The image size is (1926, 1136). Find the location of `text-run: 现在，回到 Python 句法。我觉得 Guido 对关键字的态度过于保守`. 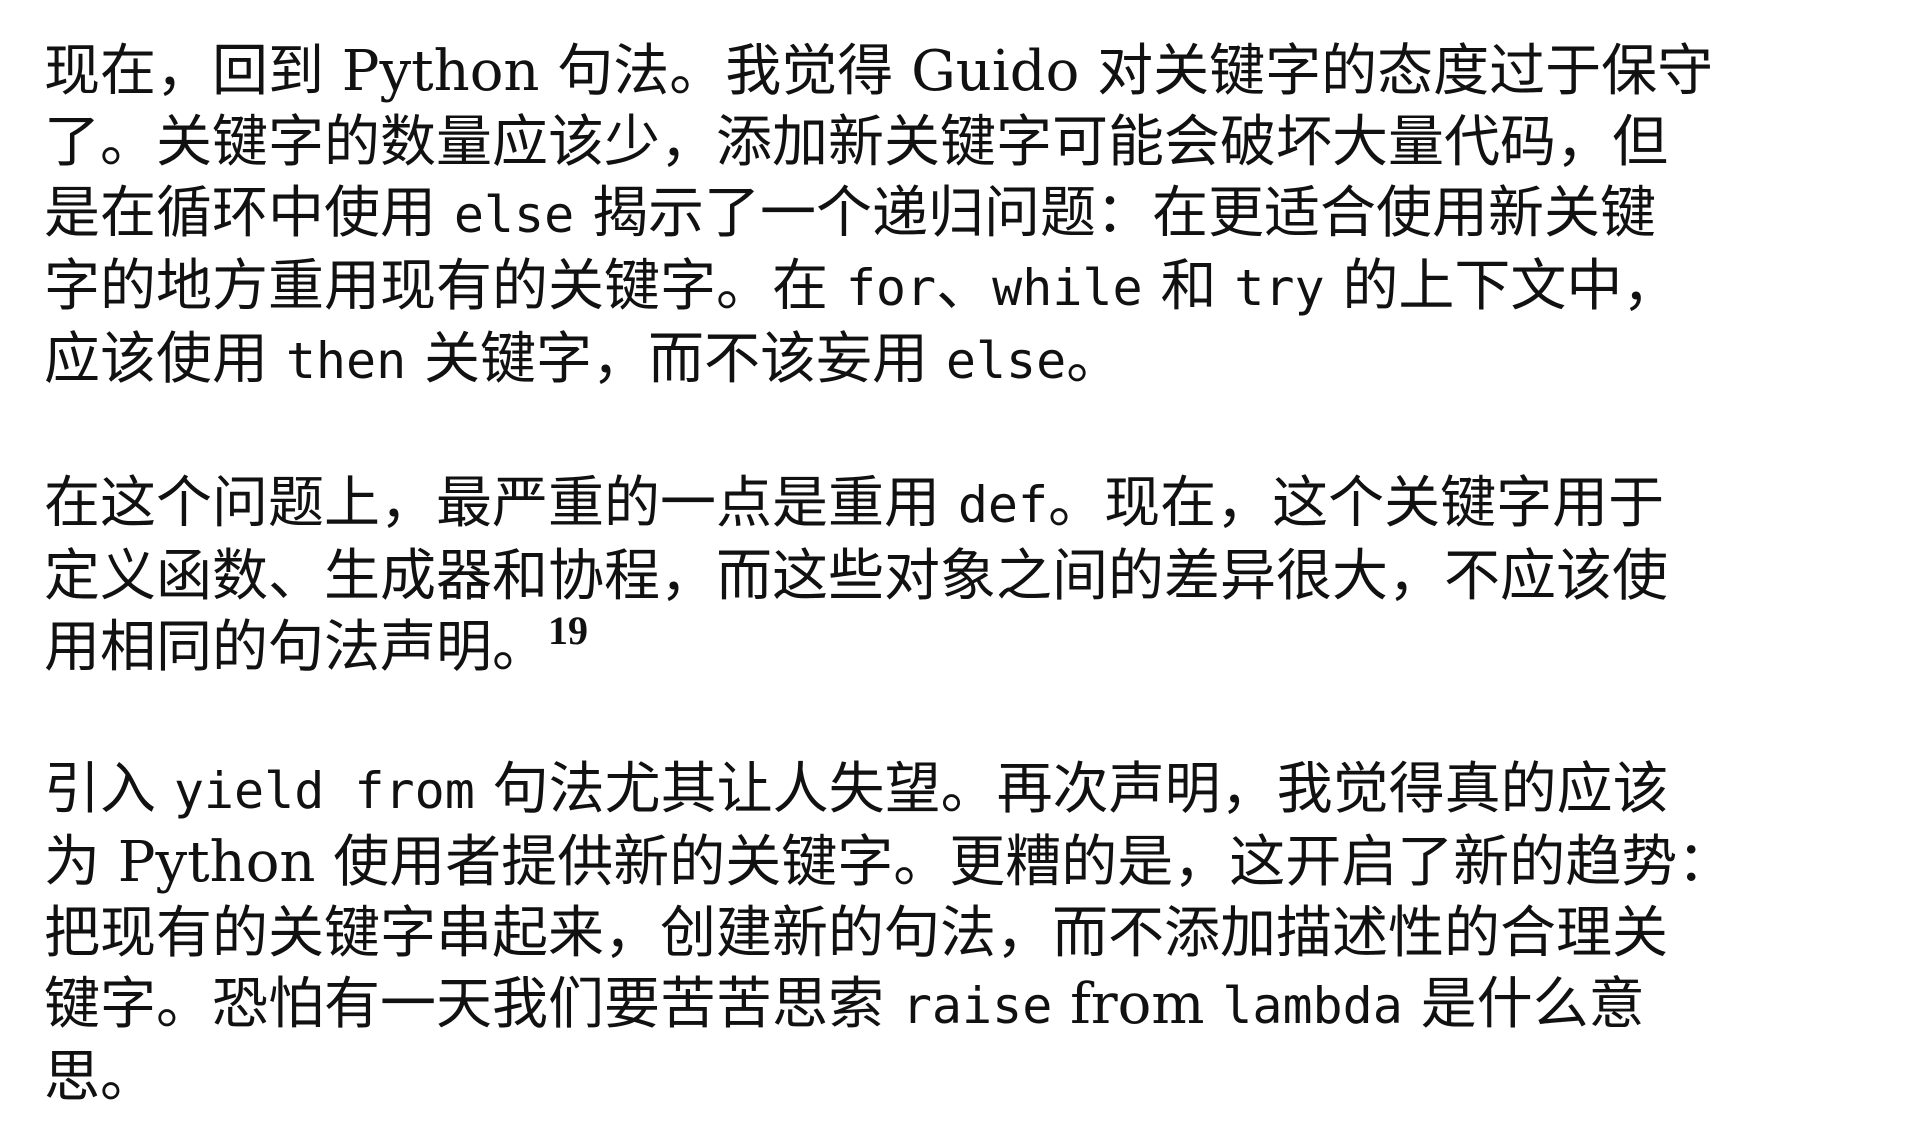

text-run: 现在，回到 Python 句法。我觉得 Guido 对关键字的态度过于保守 is located at coordinates (879, 71).